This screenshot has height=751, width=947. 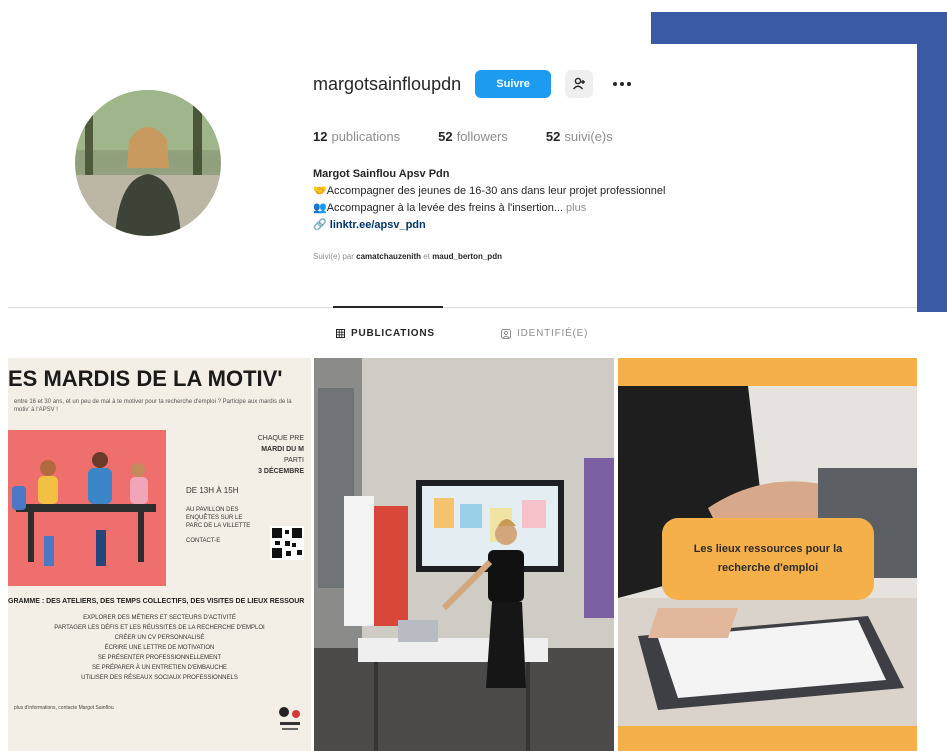 I want to click on decorative-blue-bar, so click(x=799, y=28).